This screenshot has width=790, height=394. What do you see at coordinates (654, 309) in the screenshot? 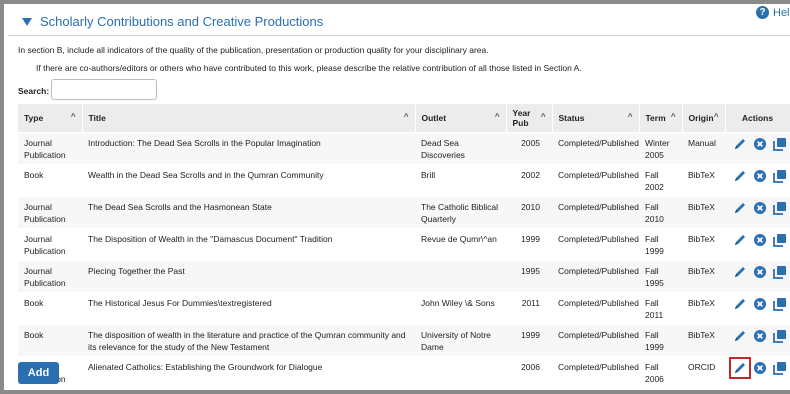
I see `cell-term: Fall 2011` at bounding box center [654, 309].